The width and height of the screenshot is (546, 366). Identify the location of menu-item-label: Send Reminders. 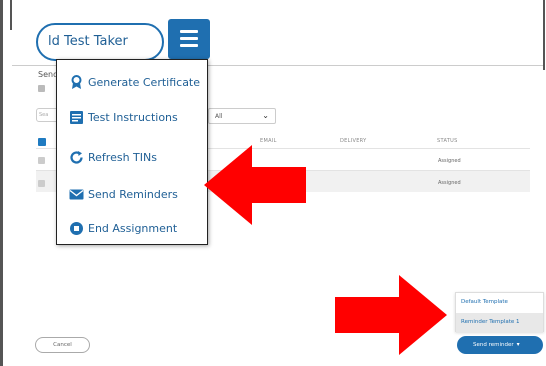
(133, 194).